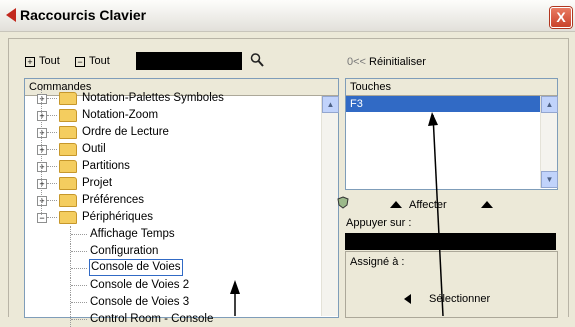 The width and height of the screenshot is (575, 327). I want to click on tree-connector, so click(79, 319).